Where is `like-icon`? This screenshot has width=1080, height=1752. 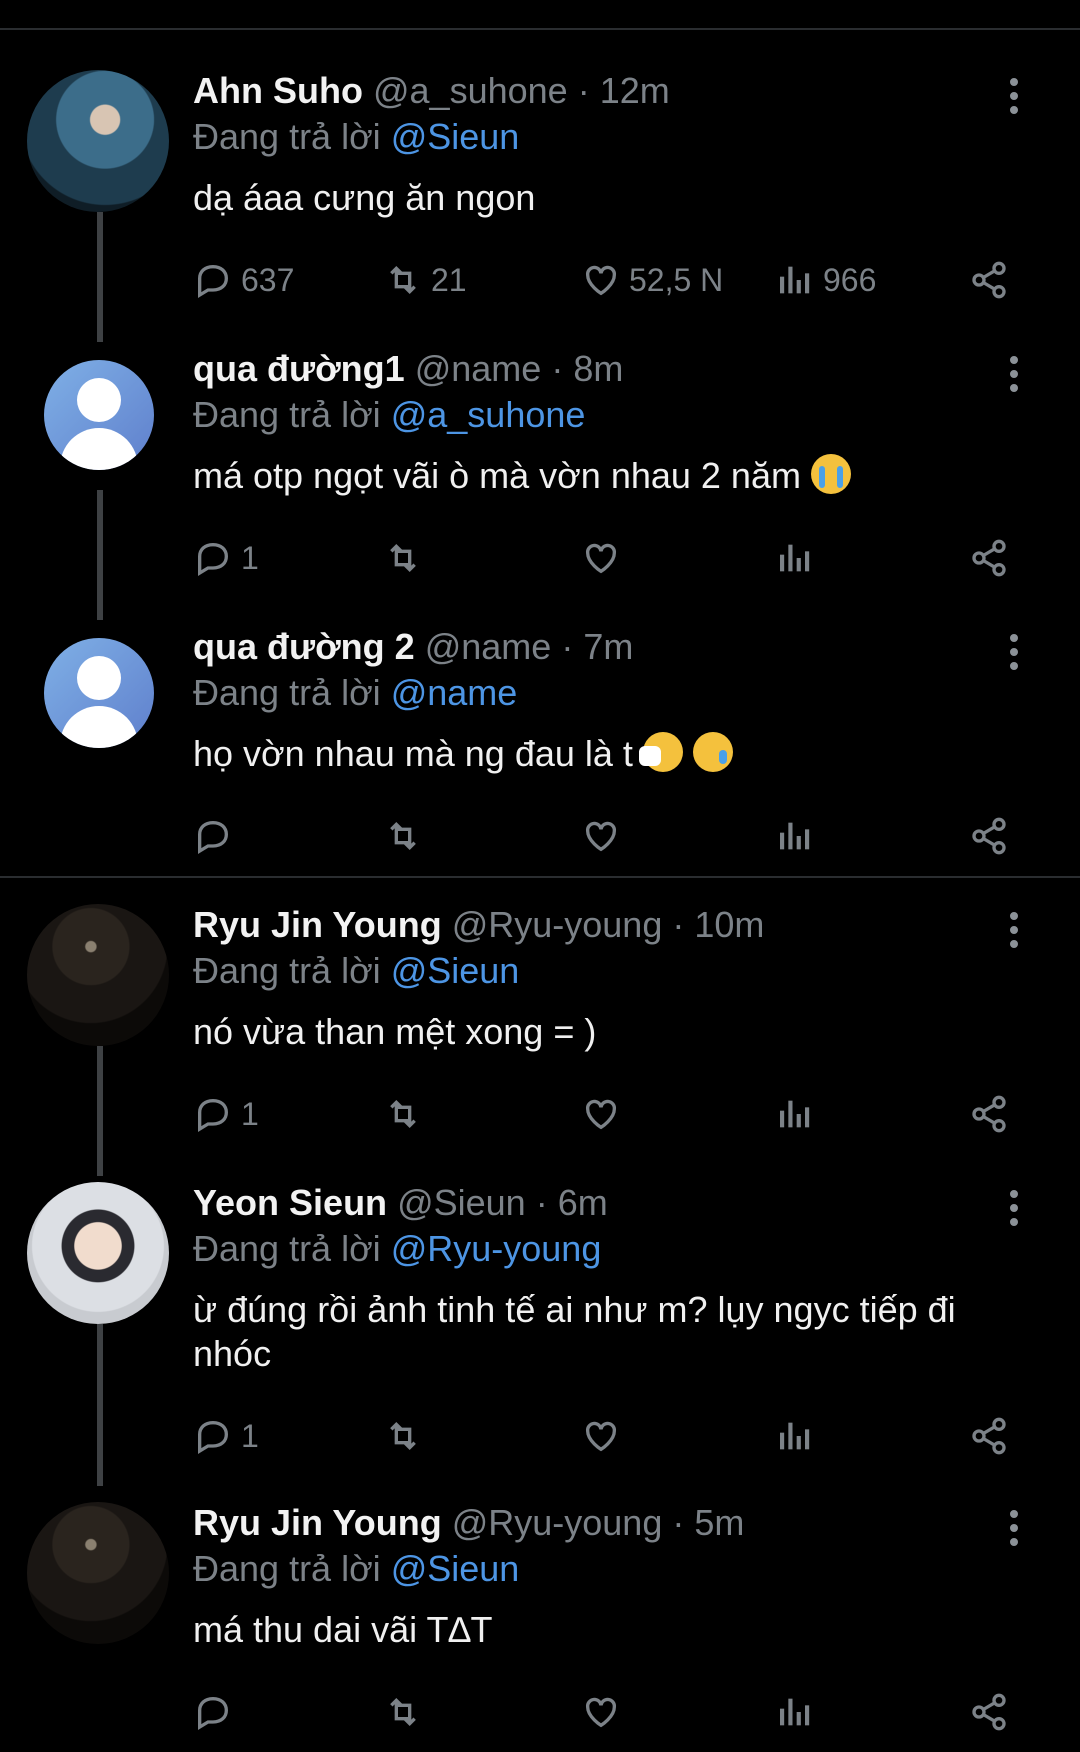
like-icon is located at coordinates (601, 558).